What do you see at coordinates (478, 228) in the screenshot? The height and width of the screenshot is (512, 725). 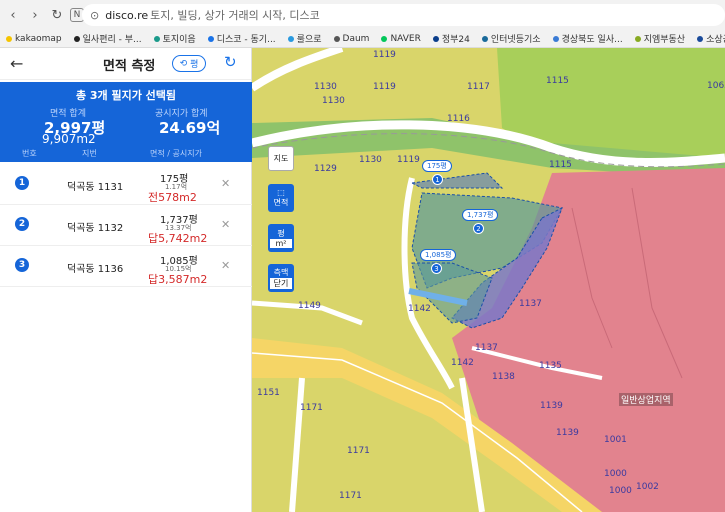 I see `parcel-pin-2: 2` at bounding box center [478, 228].